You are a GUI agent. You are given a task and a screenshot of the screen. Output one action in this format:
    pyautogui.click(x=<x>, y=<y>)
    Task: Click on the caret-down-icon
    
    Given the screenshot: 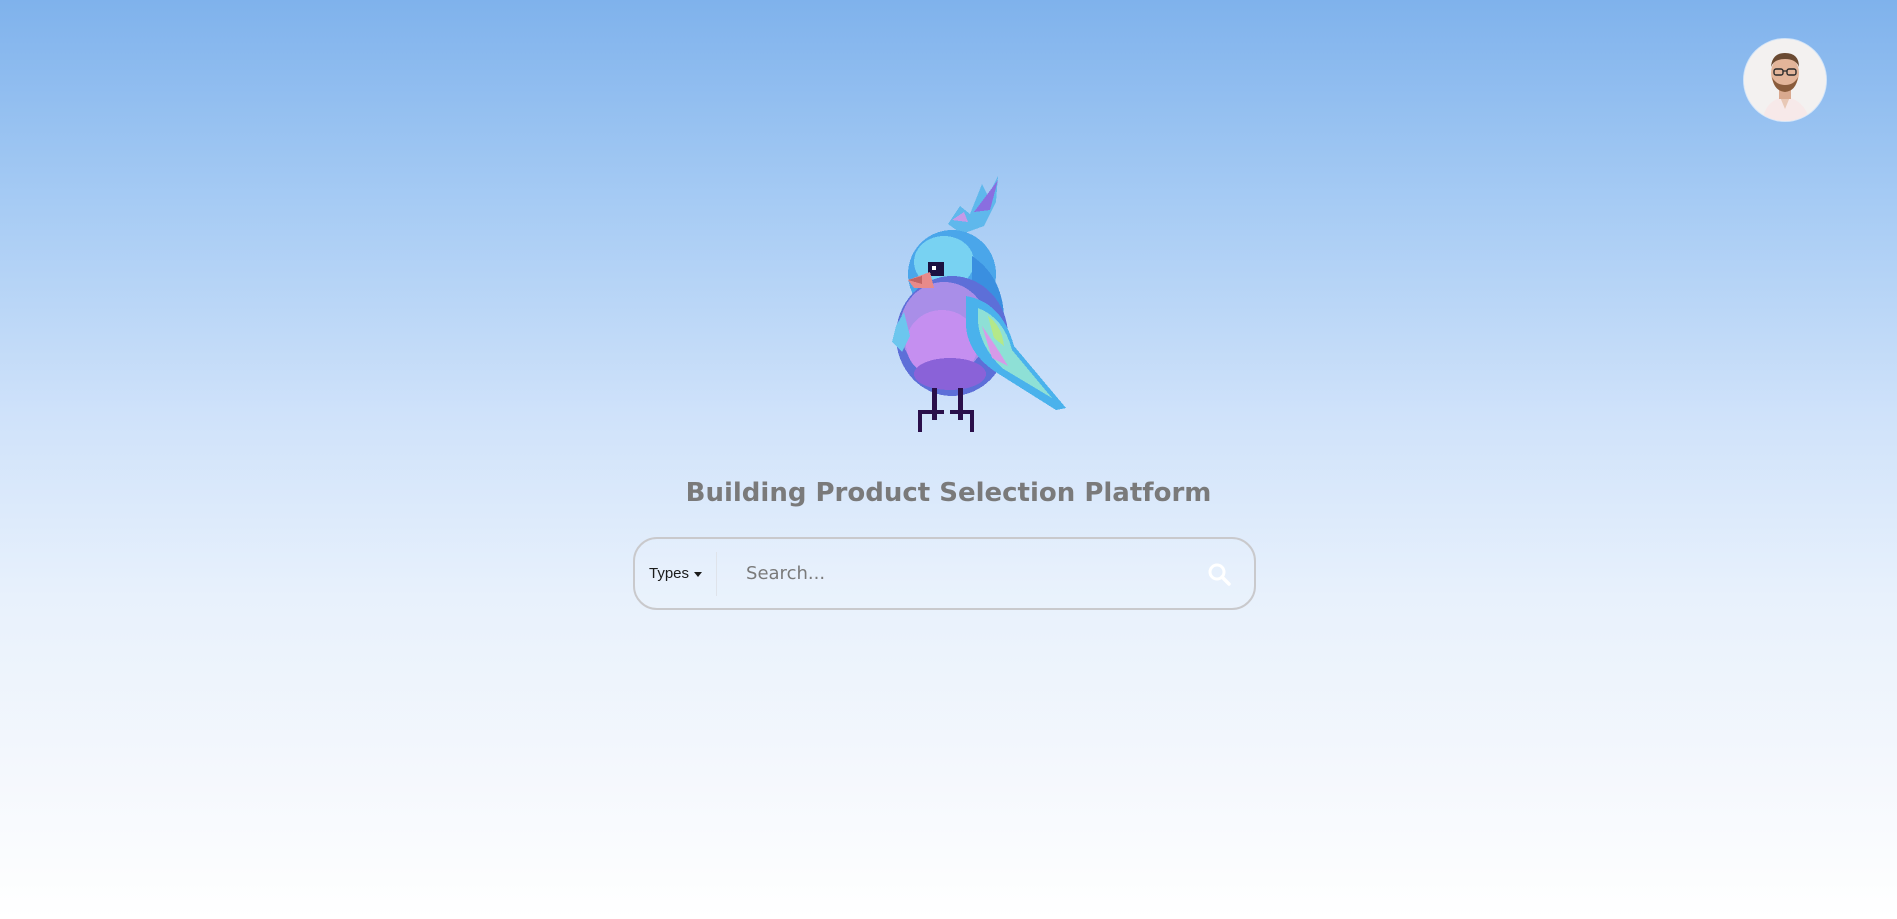 What is the action you would take?
    pyautogui.click(x=698, y=574)
    